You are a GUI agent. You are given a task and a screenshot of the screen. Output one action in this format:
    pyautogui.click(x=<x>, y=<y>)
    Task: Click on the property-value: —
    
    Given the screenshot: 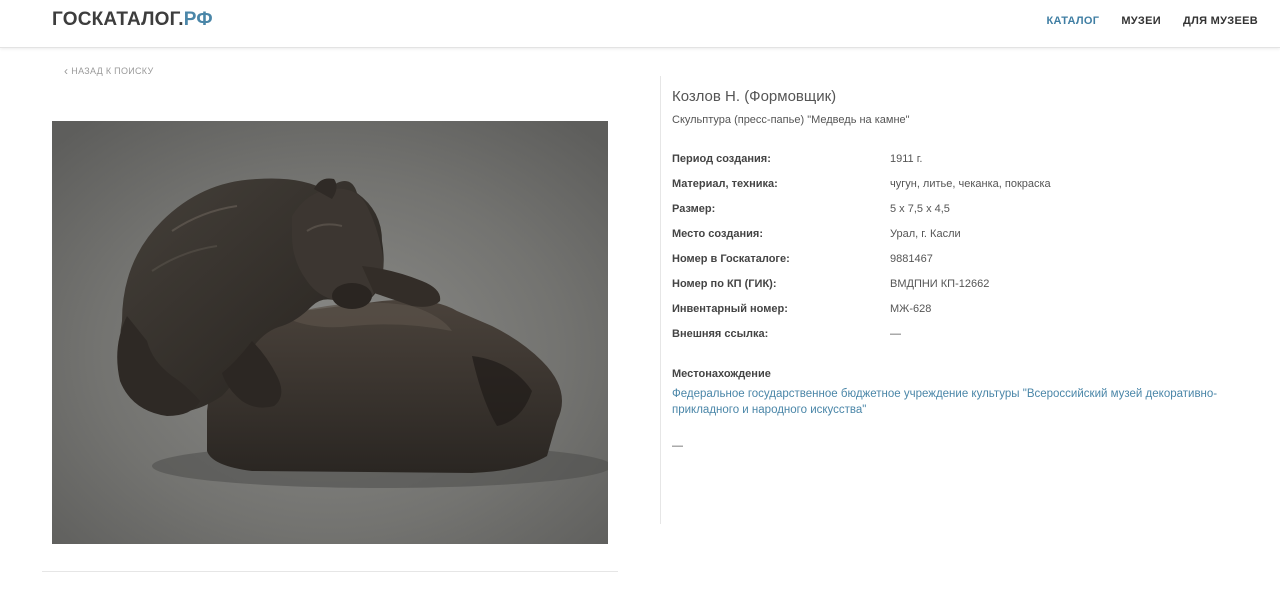 What is the action you would take?
    pyautogui.click(x=895, y=334)
    